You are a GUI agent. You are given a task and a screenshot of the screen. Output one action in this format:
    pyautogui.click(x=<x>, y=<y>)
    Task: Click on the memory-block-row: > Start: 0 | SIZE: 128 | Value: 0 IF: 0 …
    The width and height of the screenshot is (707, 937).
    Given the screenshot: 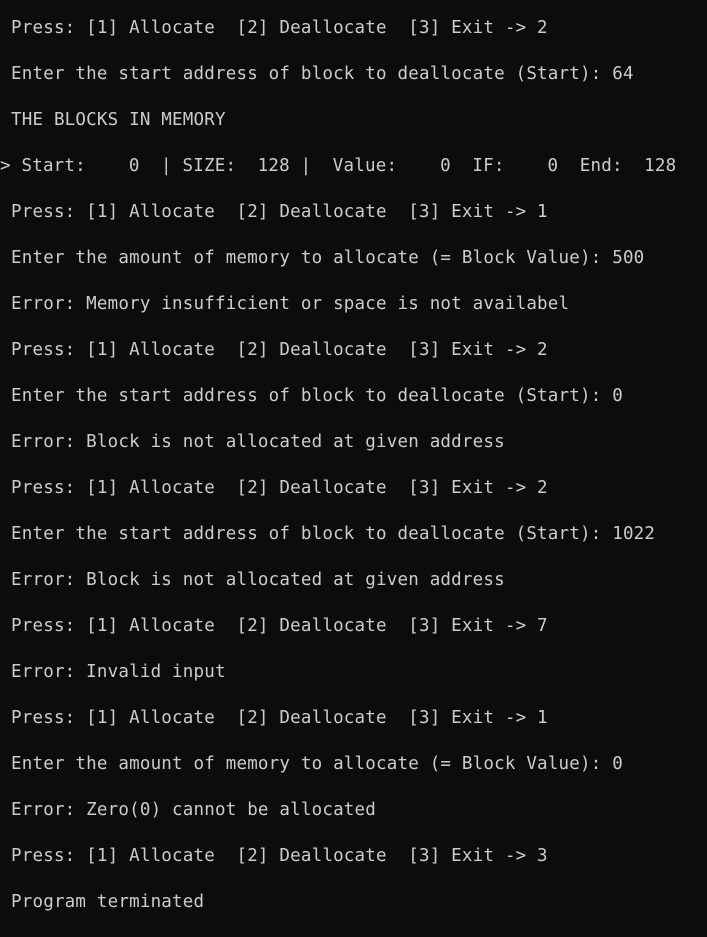 What is the action you would take?
    pyautogui.click(x=338, y=166)
    